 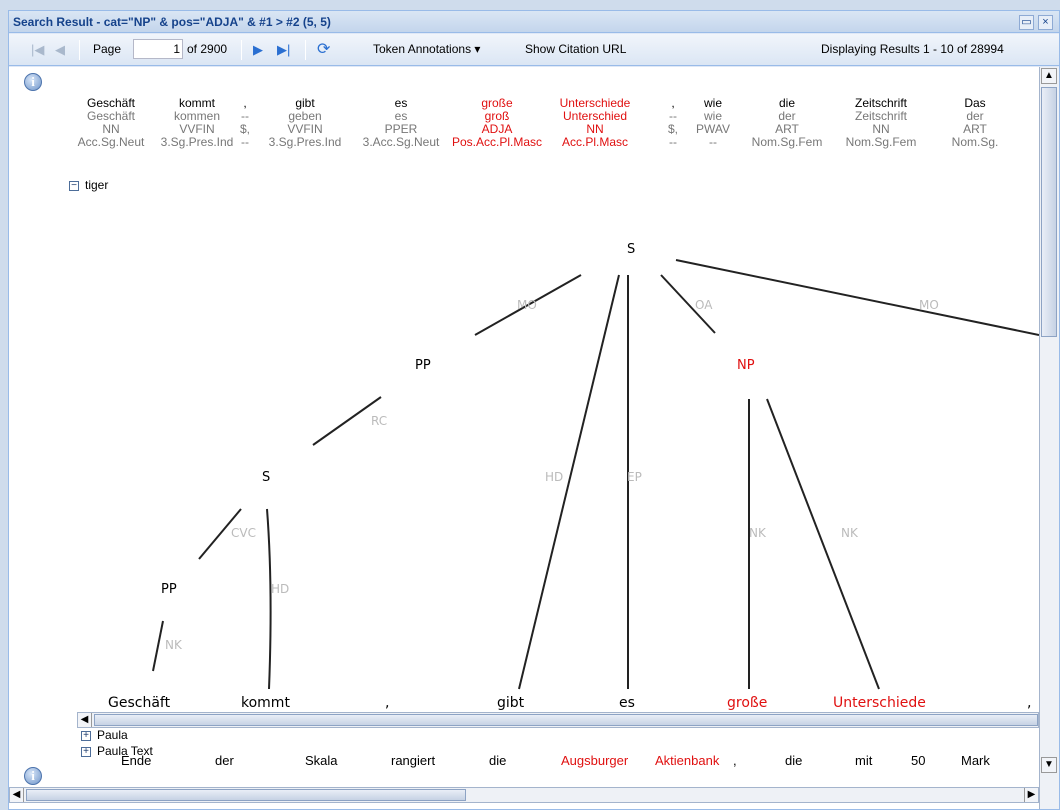 I want to click on tree-leaf-highlighted: Unterschiede, so click(x=879, y=703).